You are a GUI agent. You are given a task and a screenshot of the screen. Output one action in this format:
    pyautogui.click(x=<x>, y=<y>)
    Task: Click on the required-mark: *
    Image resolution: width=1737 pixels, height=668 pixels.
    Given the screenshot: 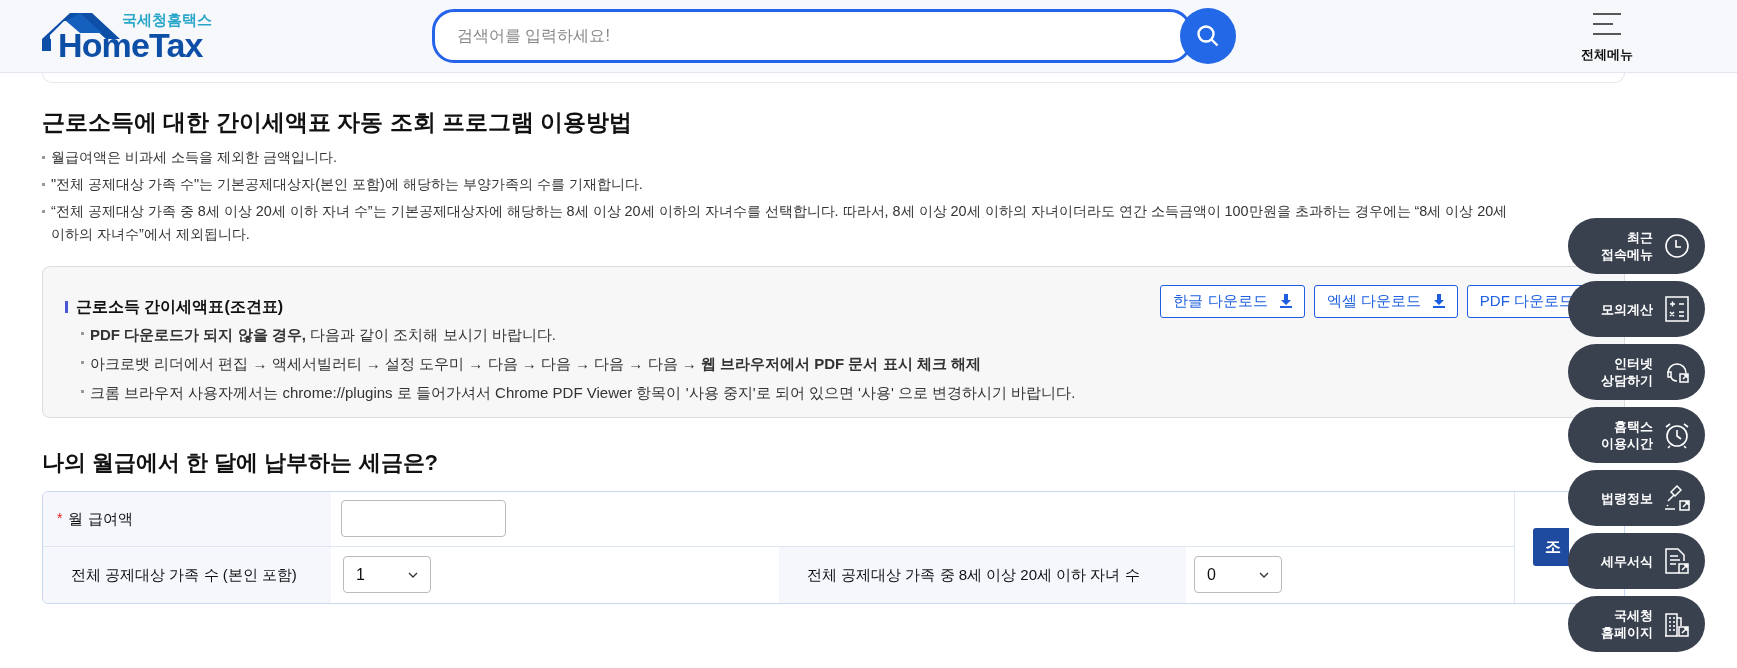 What is the action you would take?
    pyautogui.click(x=60, y=519)
    